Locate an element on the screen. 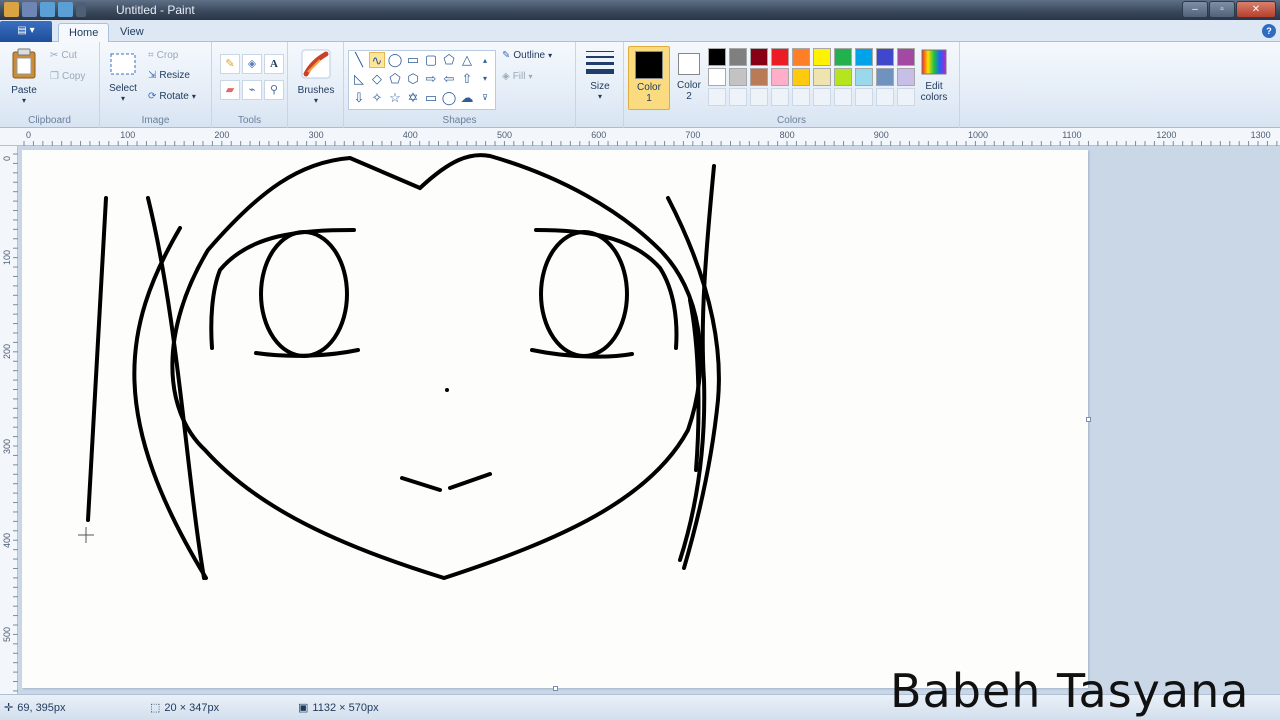 The height and width of the screenshot is (720, 1280). color-picker-icon: ⌁ is located at coordinates (252, 90).